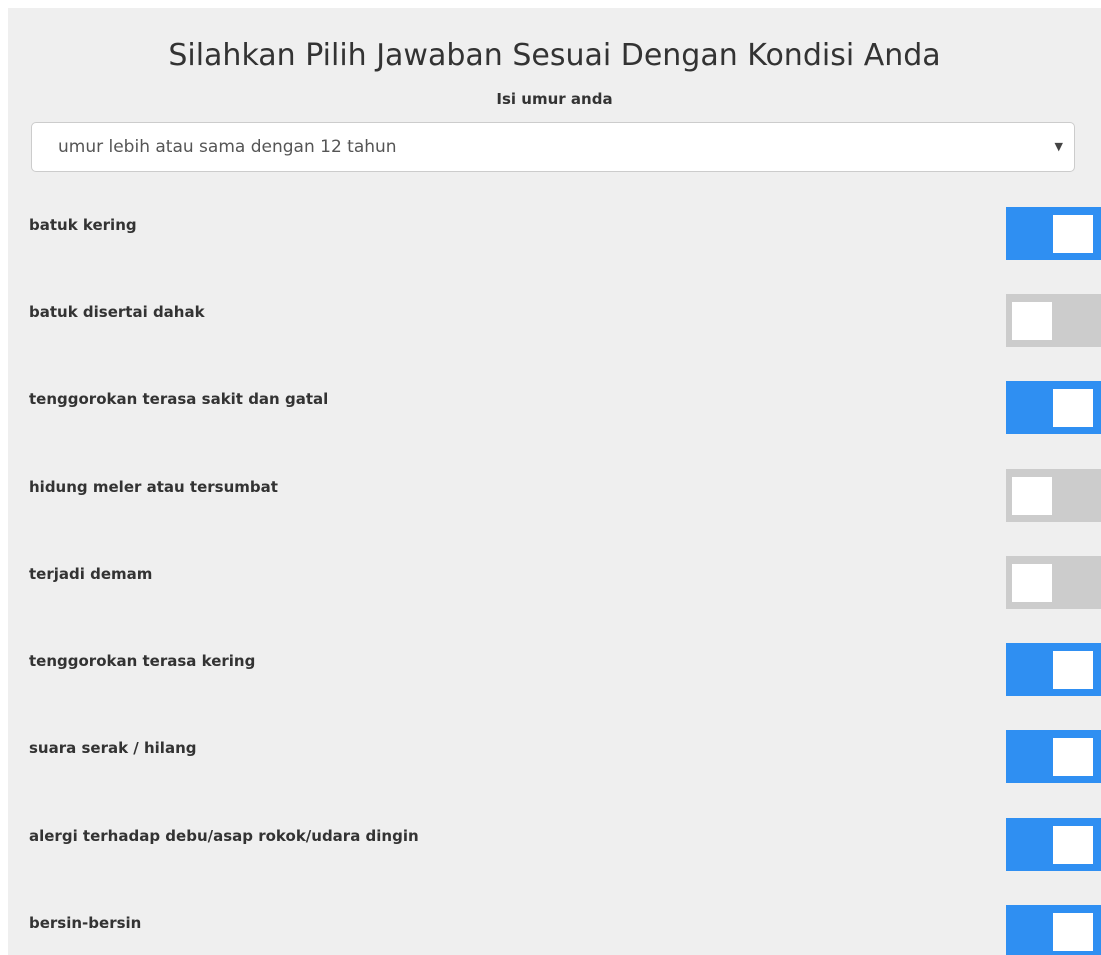 The width and height of the screenshot is (1101, 955). Describe the element at coordinates (91, 574) in the screenshot. I see `question-label: terjadi demam` at that location.